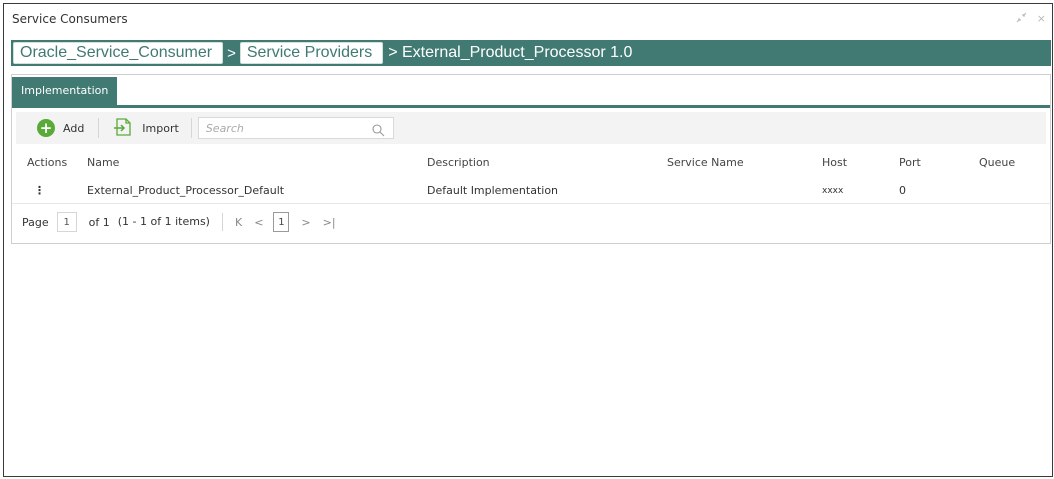  Describe the element at coordinates (1021, 19) in the screenshot. I see `minimize-icon` at that location.